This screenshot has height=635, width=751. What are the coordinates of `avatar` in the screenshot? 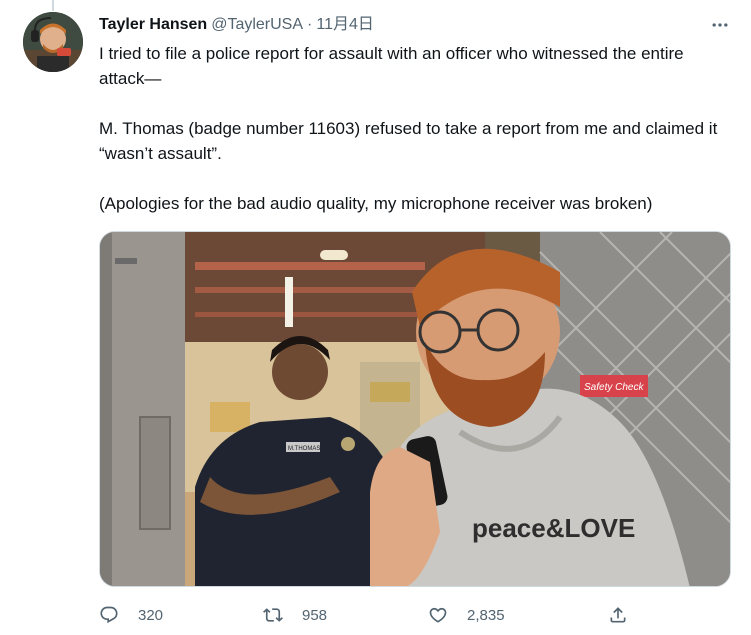 It's located at (53, 42).